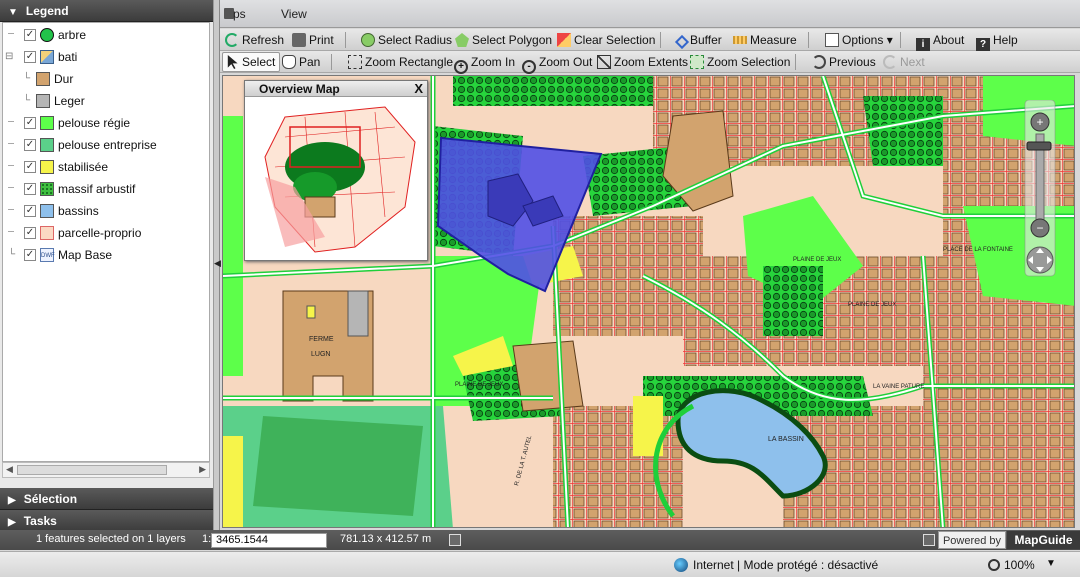 The width and height of the screenshot is (1080, 577). What do you see at coordinates (69, 101) in the screenshot?
I see `legend-label: Leger` at bounding box center [69, 101].